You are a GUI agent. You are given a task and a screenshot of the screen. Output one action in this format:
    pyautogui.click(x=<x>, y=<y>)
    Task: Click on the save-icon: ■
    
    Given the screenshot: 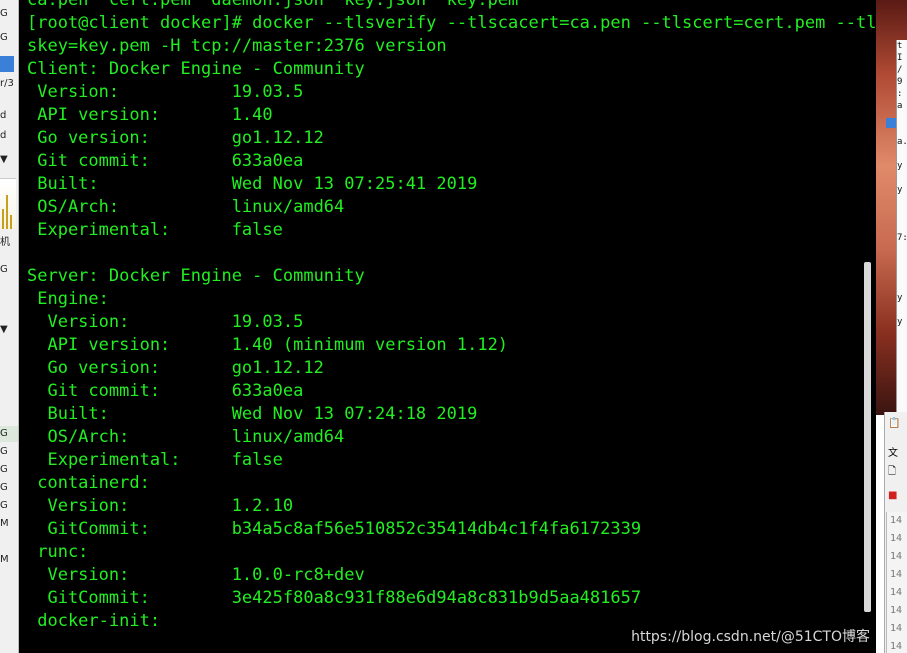 What is the action you would take?
    pyautogui.click(x=892, y=495)
    